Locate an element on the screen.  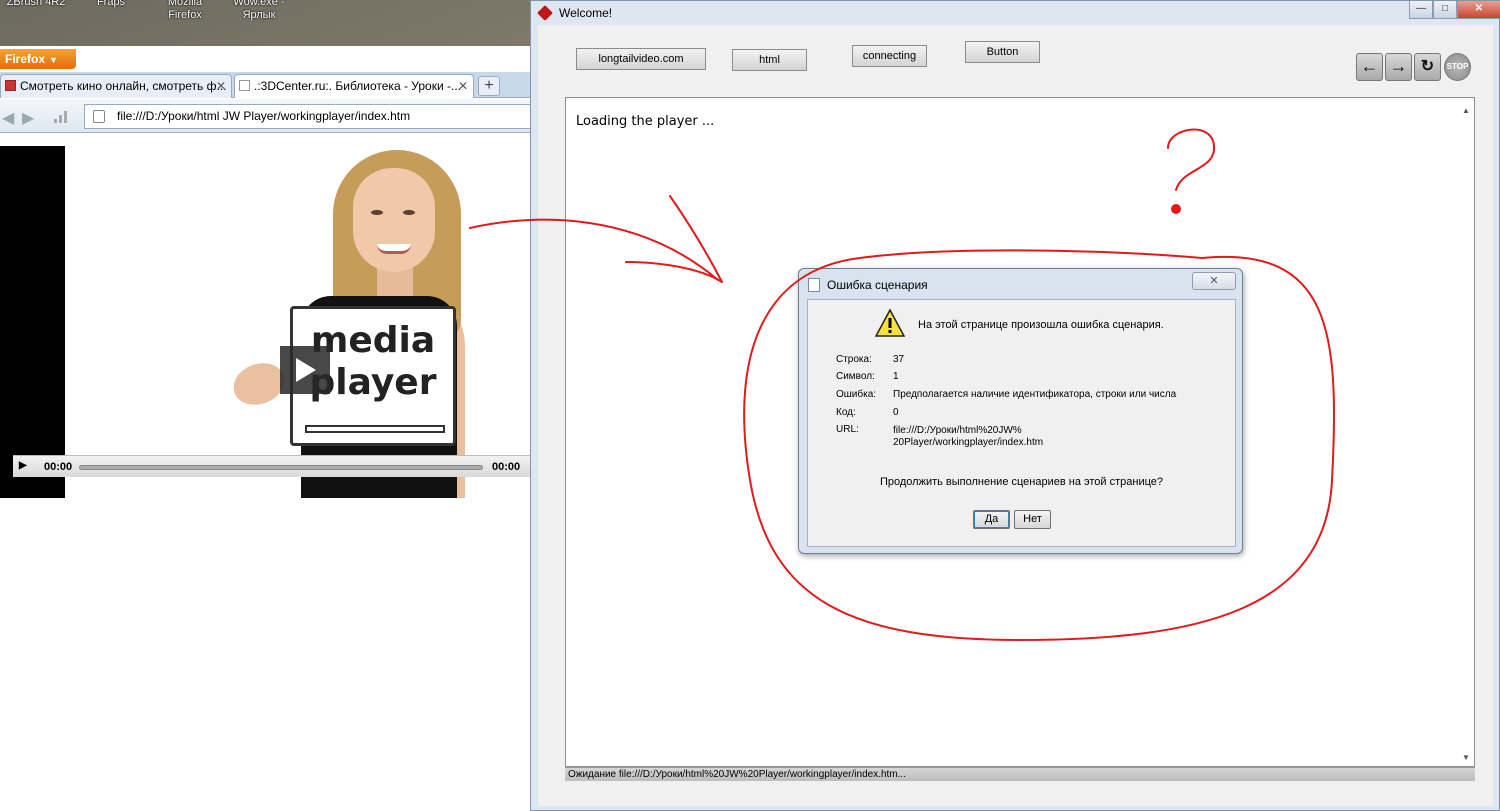
maximize-icon: □ is located at coordinates (1445, 8).